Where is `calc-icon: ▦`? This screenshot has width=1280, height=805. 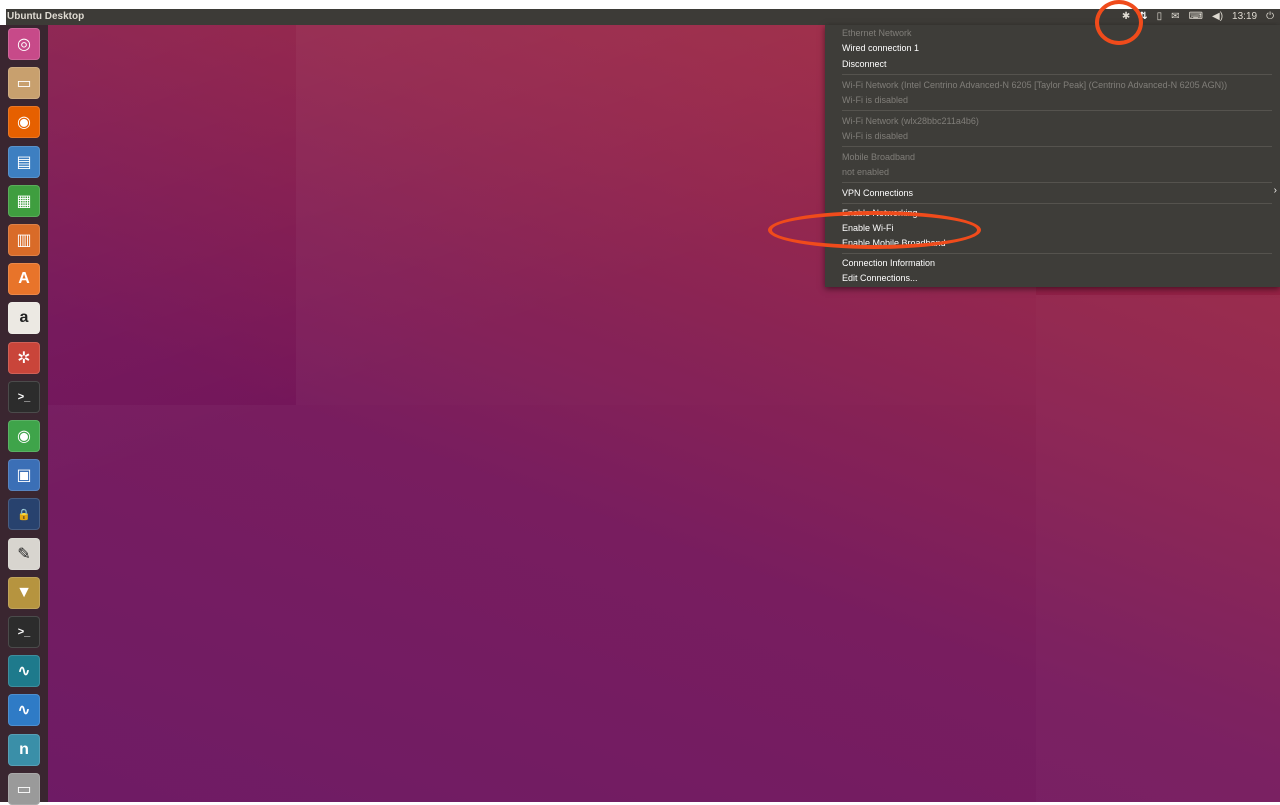 calc-icon: ▦ is located at coordinates (24, 200).